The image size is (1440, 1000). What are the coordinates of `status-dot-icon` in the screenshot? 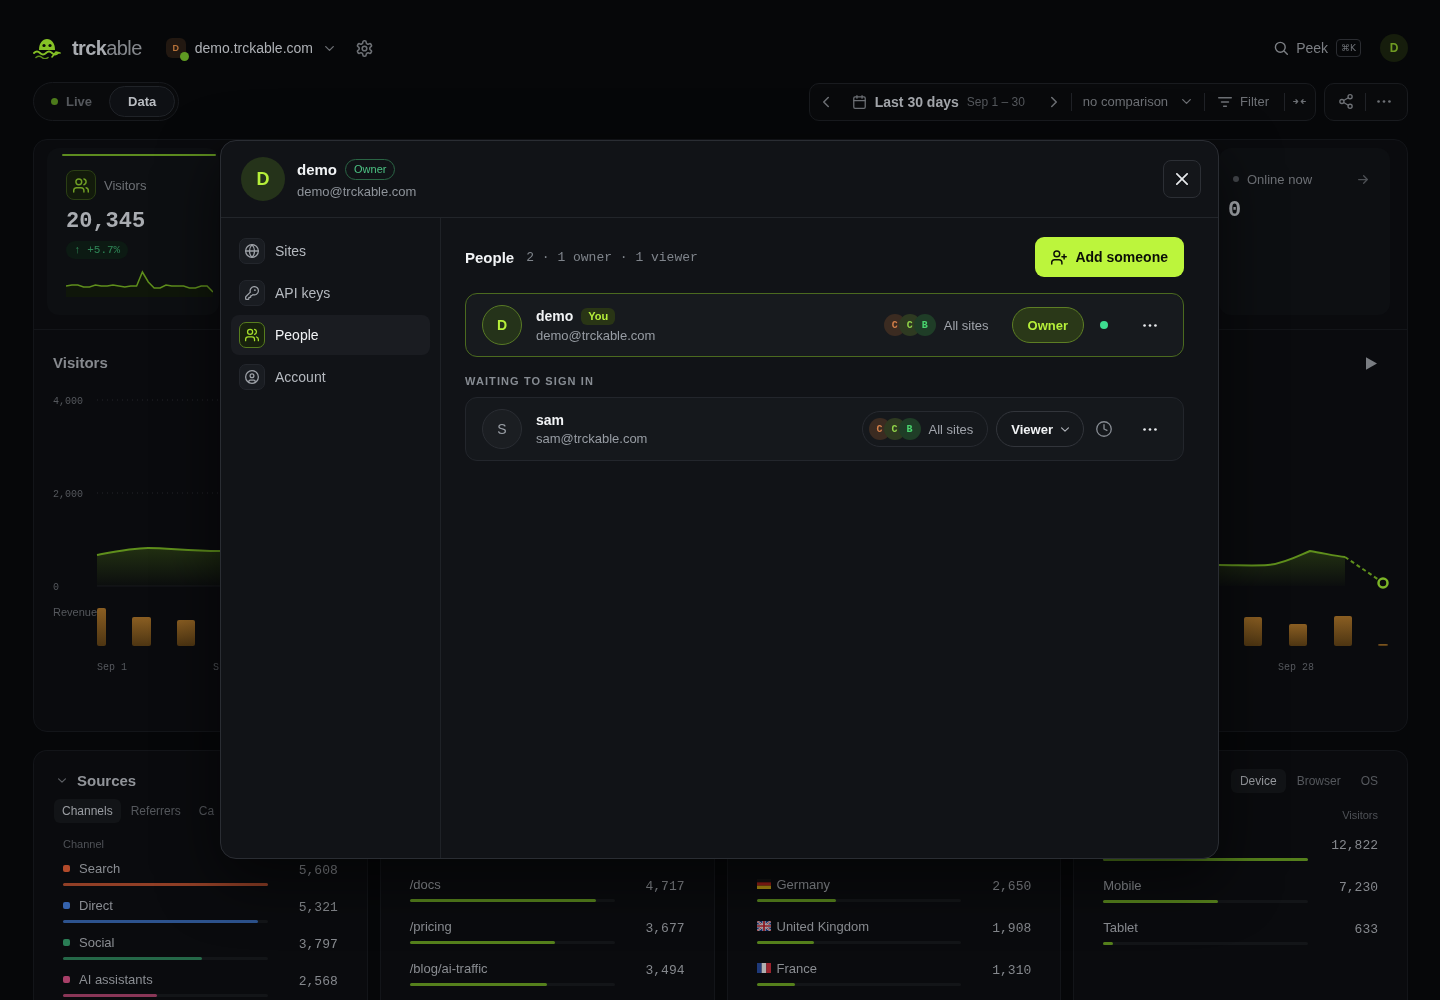 It's located at (1236, 179).